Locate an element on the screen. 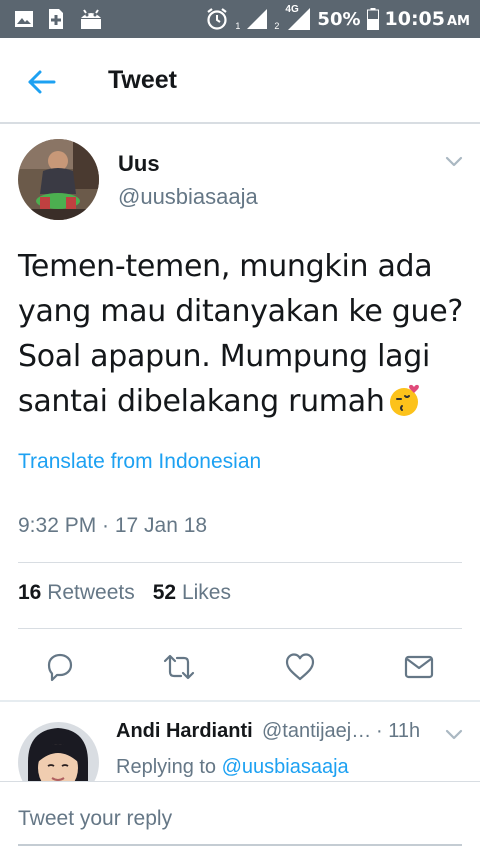  author-avatar is located at coordinates (58, 179).